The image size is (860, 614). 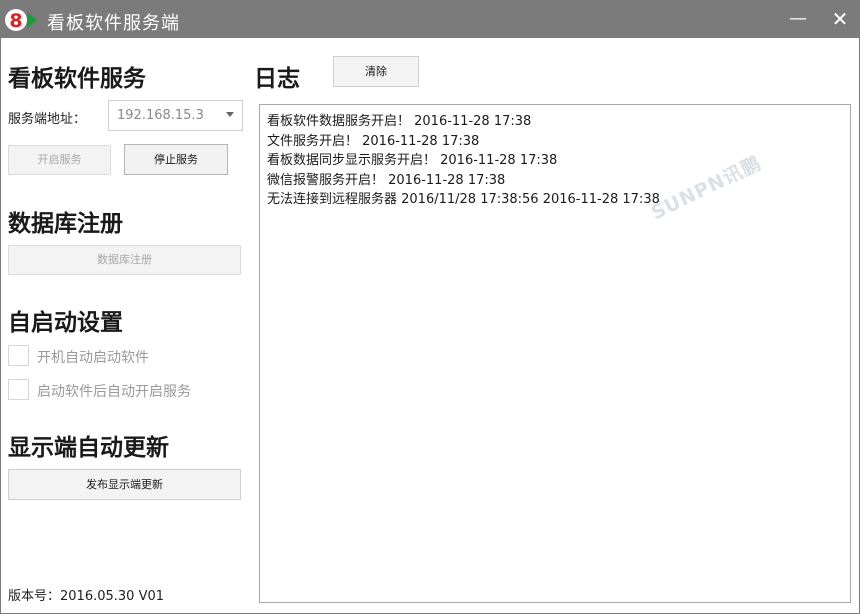 What do you see at coordinates (65, 224) in the screenshot?
I see `database-heading: 数据库注册` at bounding box center [65, 224].